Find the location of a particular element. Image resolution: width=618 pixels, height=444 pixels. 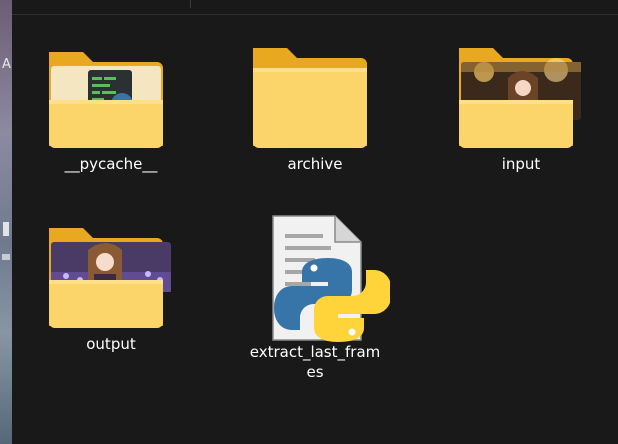

folder-item-input: input is located at coordinates (521, 109).